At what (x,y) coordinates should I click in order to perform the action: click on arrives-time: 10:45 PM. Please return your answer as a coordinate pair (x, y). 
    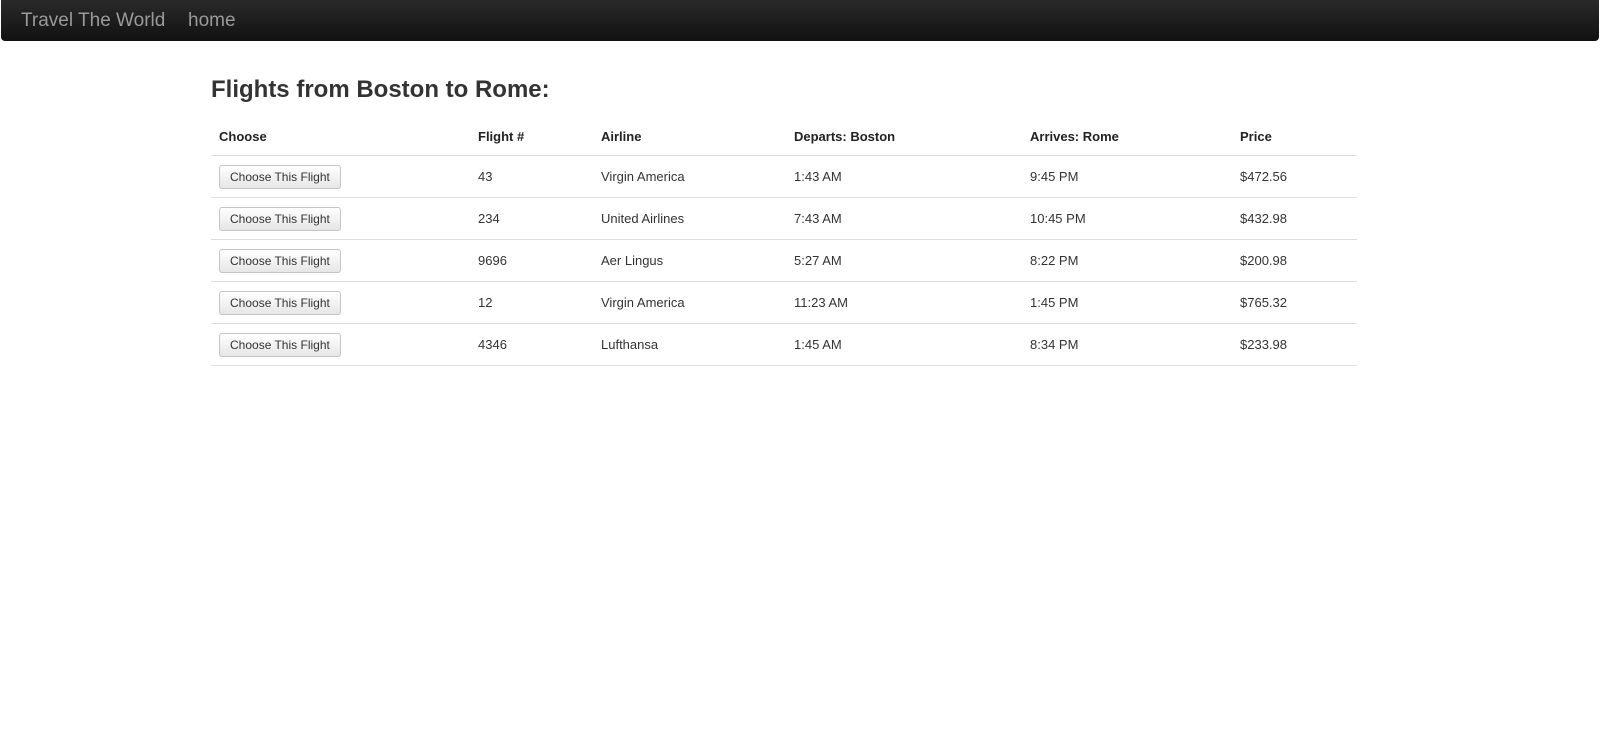
    Looking at the image, I should click on (1127, 218).